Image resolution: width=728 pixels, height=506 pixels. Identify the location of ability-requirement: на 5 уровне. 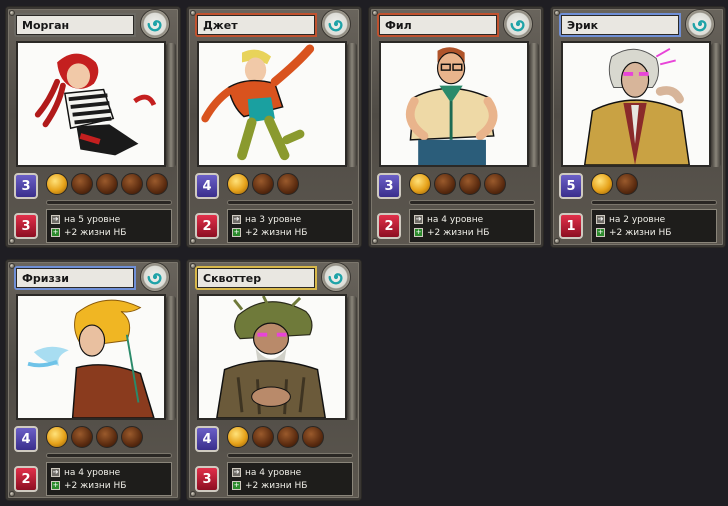
(92, 219).